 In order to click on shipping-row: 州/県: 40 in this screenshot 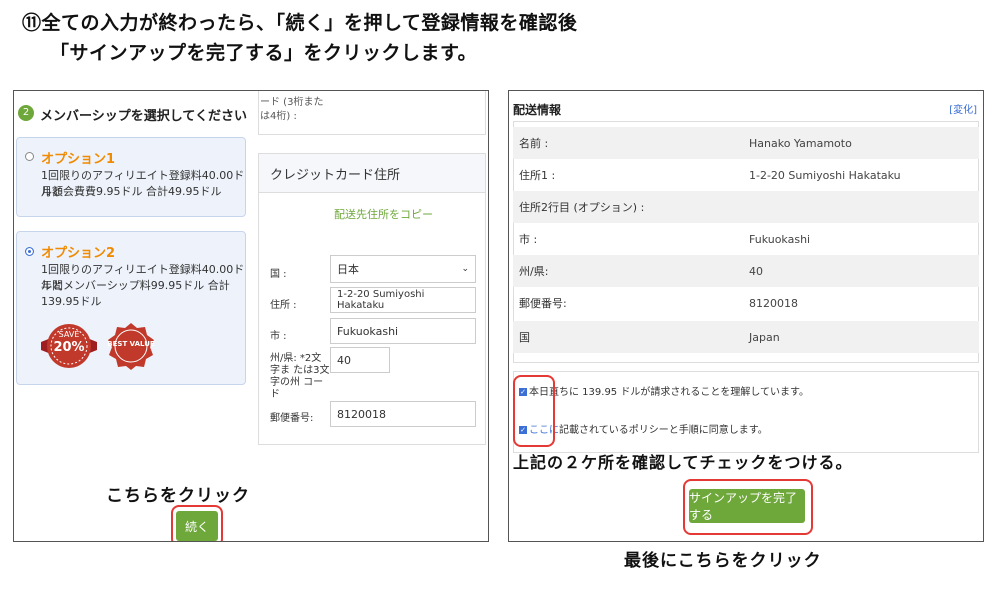, I will do `click(746, 271)`.